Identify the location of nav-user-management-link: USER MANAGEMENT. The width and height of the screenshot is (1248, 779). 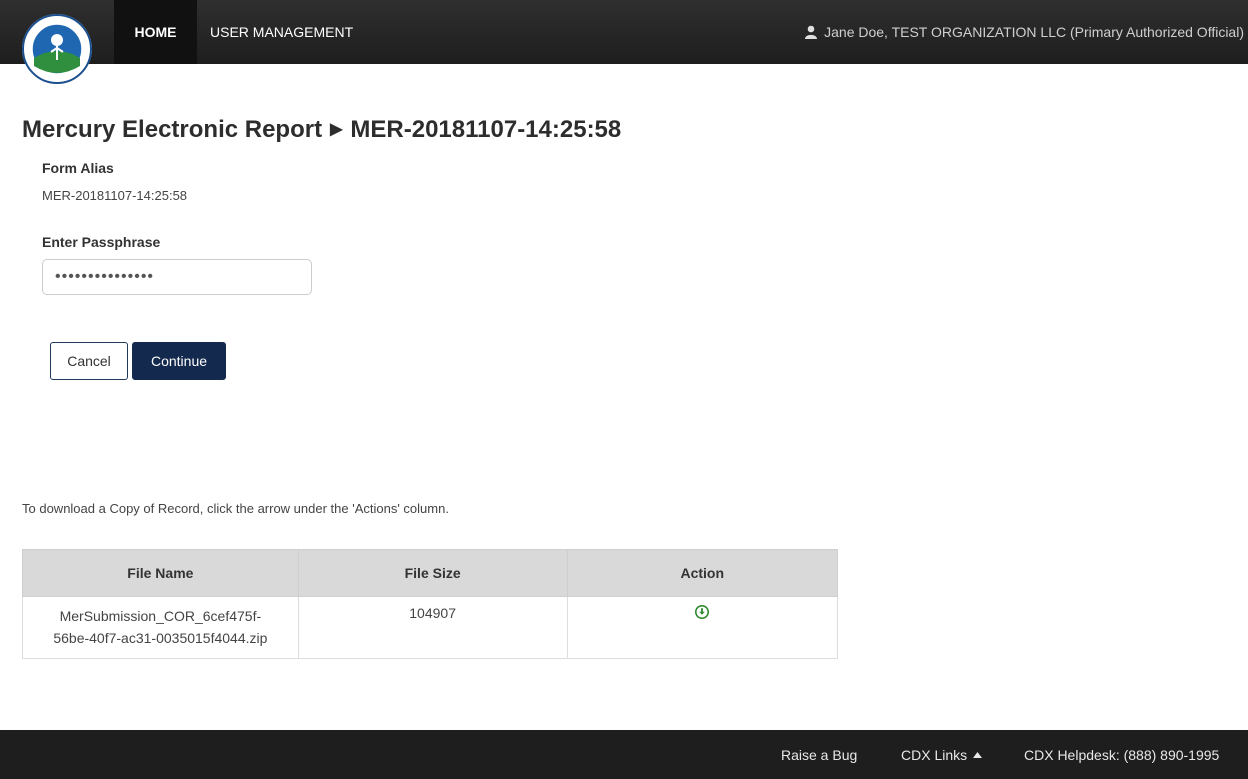
(281, 32).